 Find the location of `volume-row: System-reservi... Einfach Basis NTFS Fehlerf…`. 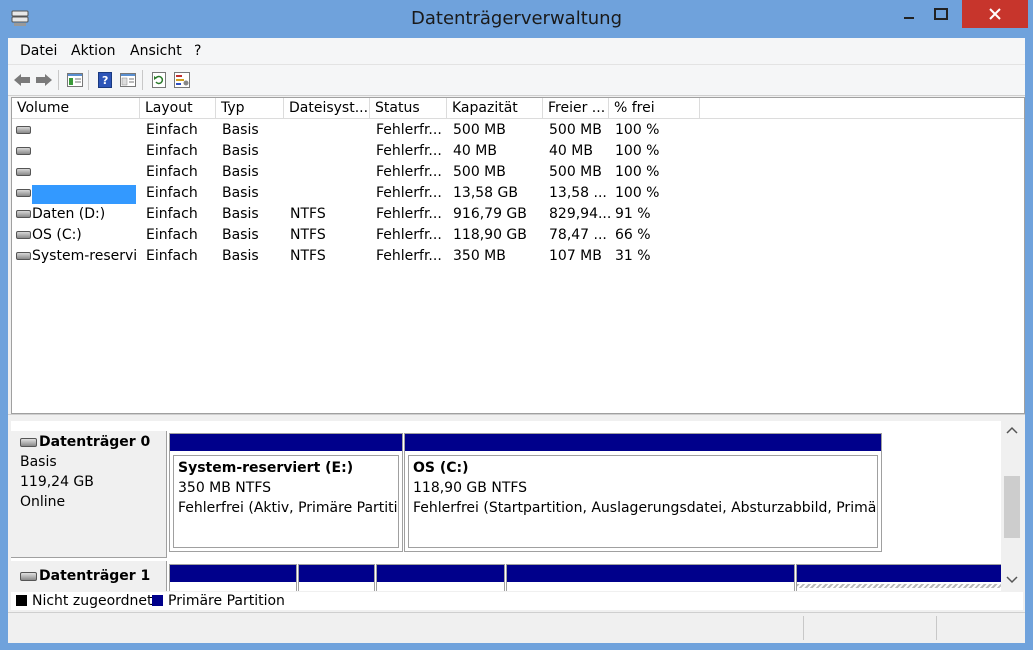

volume-row: System-reservi... Einfach Basis NTFS Fehlerf… is located at coordinates (518, 256).